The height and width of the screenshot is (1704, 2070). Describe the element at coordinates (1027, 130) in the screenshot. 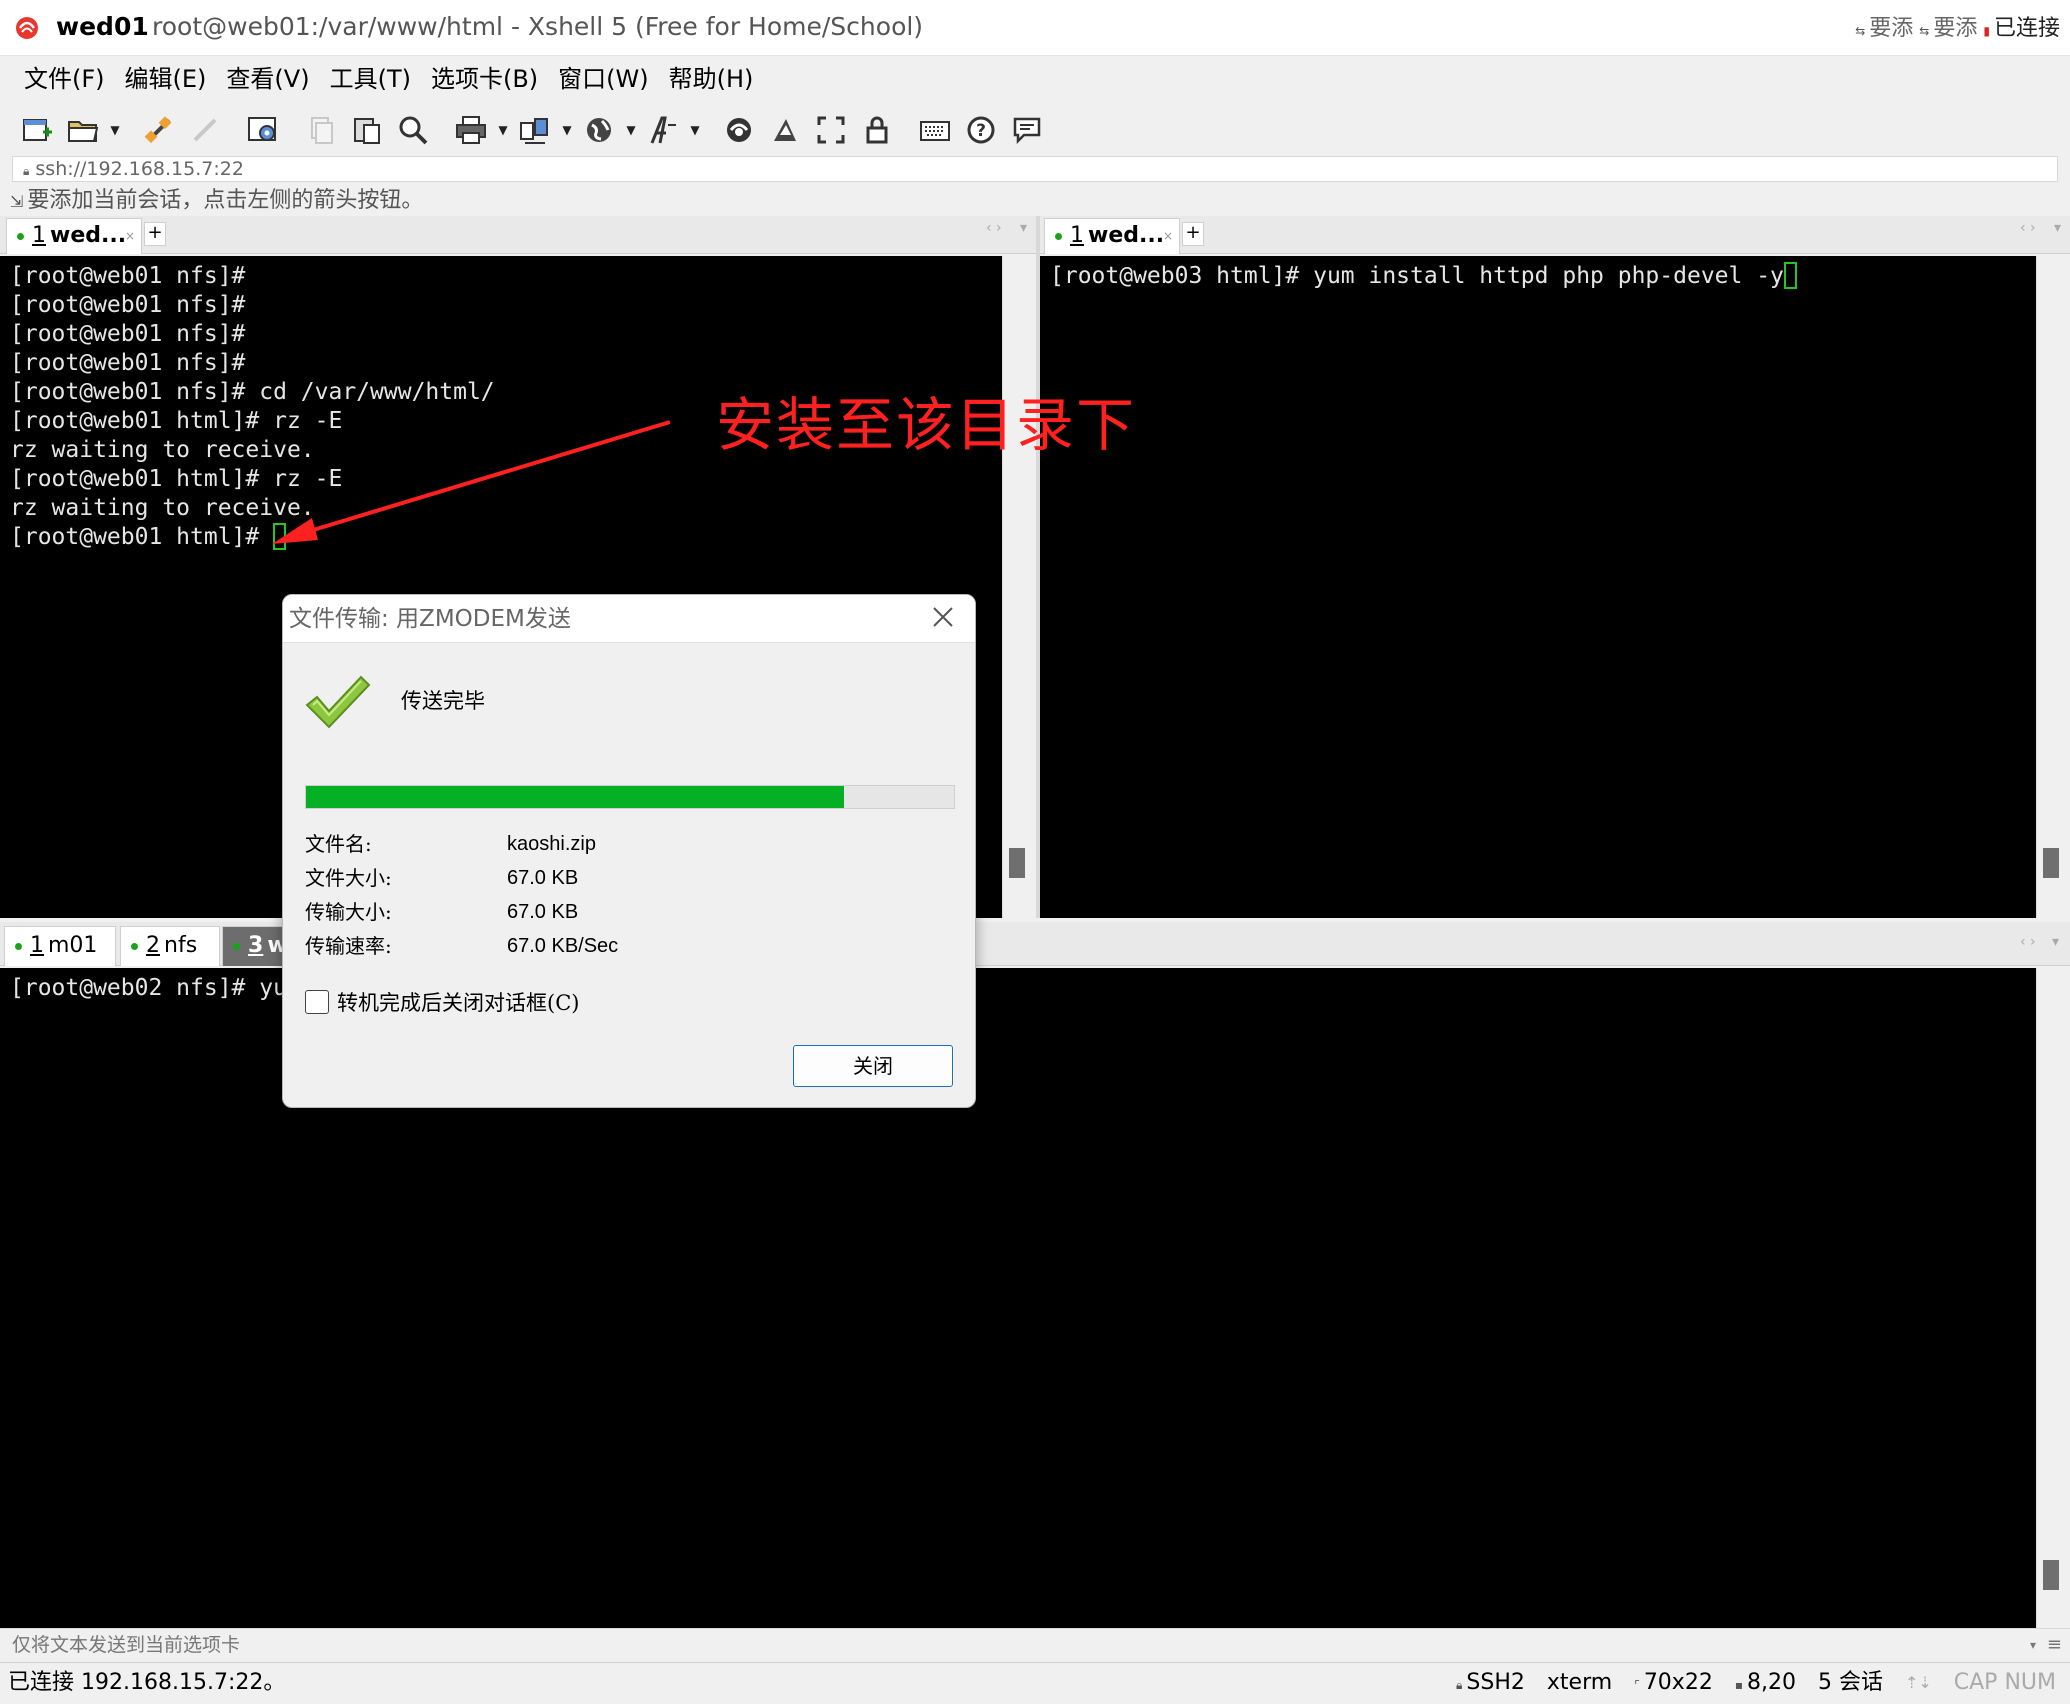

I see `chat-icon` at that location.